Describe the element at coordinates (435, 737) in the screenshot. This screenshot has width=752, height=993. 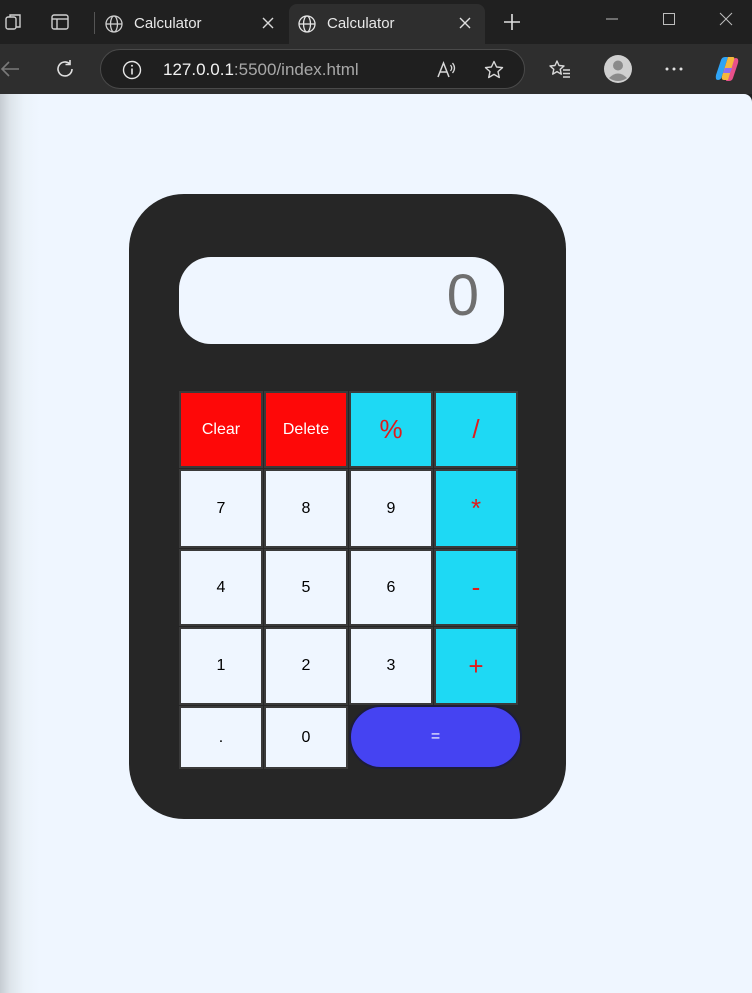
I see `equals-button: =` at that location.